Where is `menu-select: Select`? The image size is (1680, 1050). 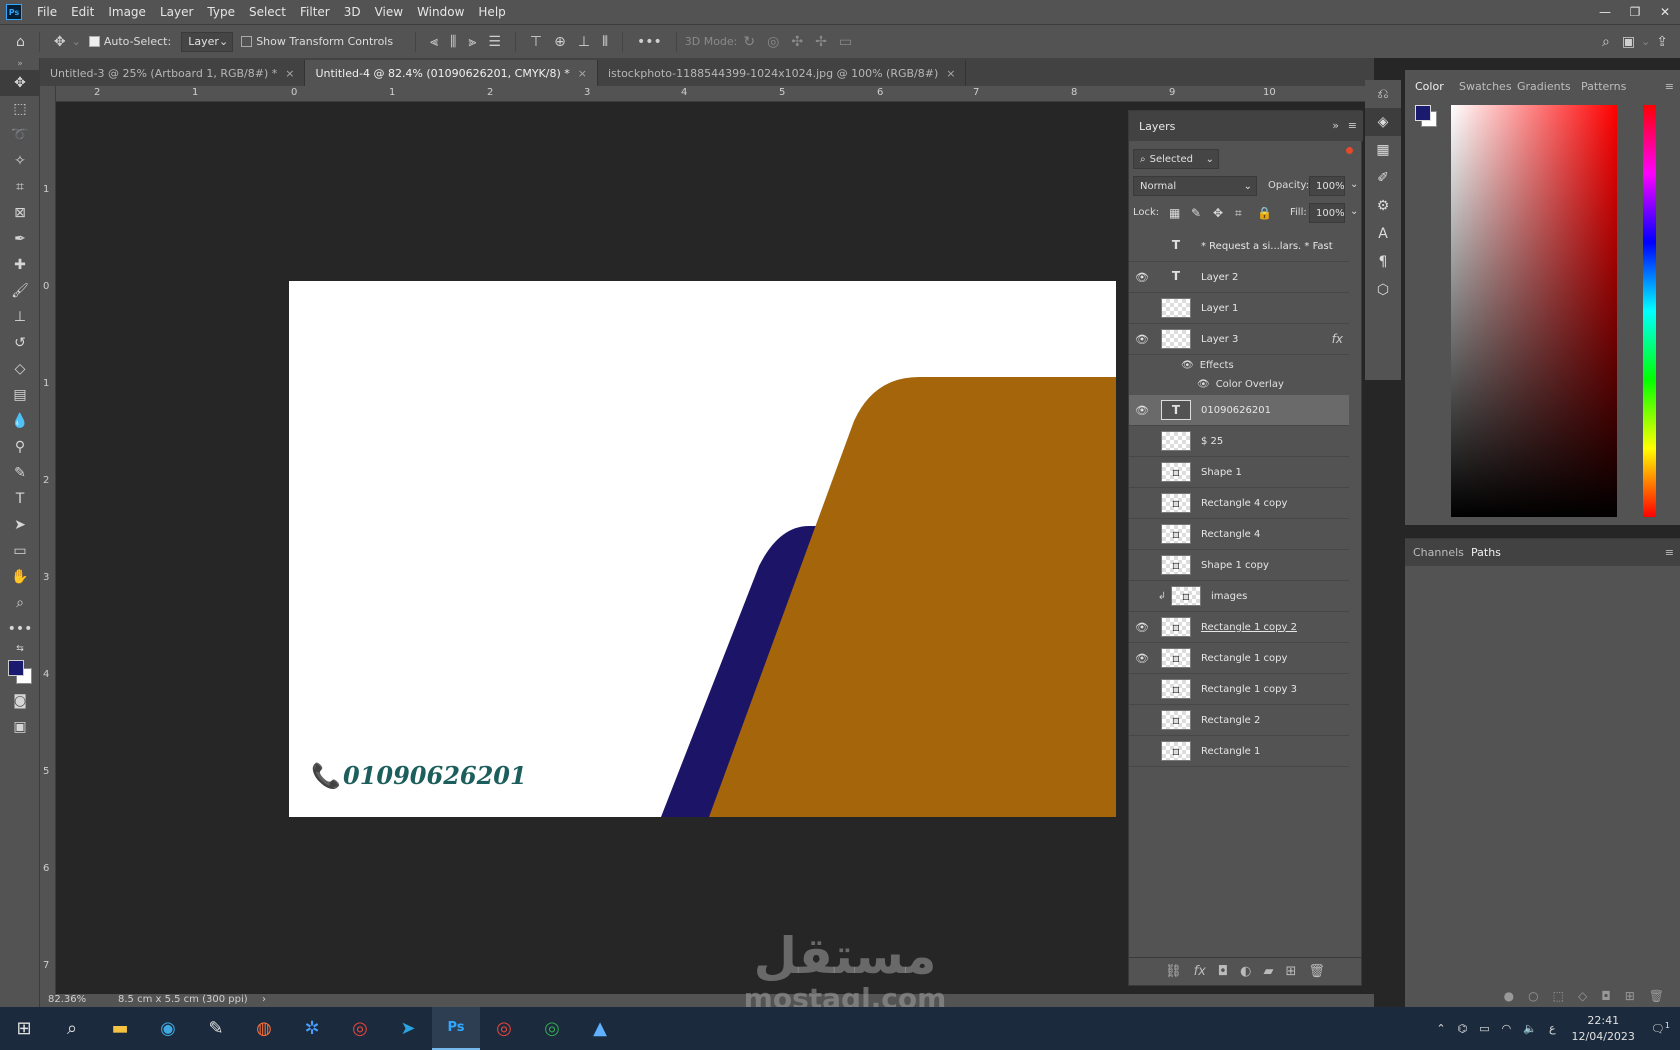
menu-select: Select is located at coordinates (267, 12).